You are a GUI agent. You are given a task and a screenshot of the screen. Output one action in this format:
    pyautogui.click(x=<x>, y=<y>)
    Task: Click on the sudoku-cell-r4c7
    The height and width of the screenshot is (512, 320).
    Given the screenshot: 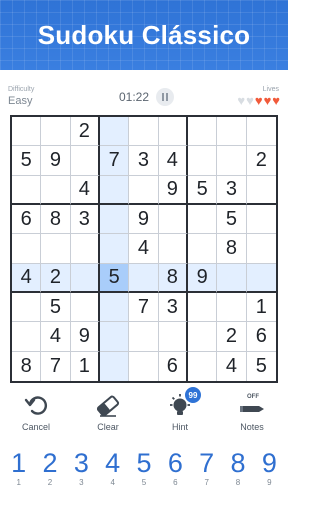 What is the action you would take?
    pyautogui.click(x=203, y=220)
    